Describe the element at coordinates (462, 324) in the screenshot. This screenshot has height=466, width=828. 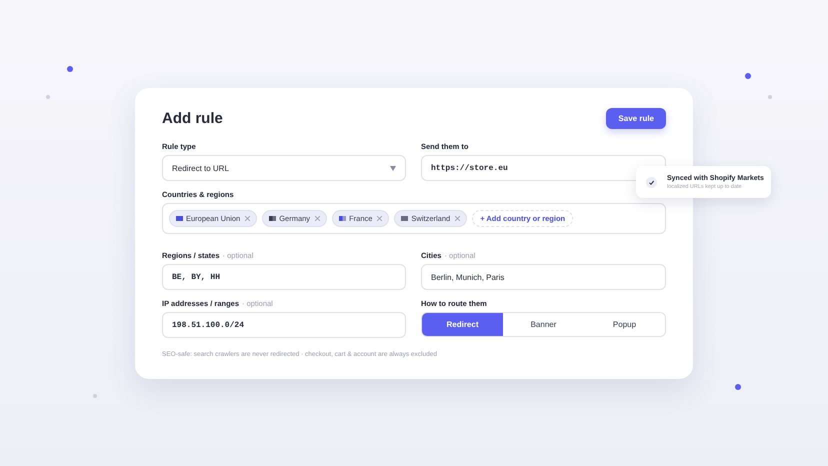
I see `route-option: Redirect` at that location.